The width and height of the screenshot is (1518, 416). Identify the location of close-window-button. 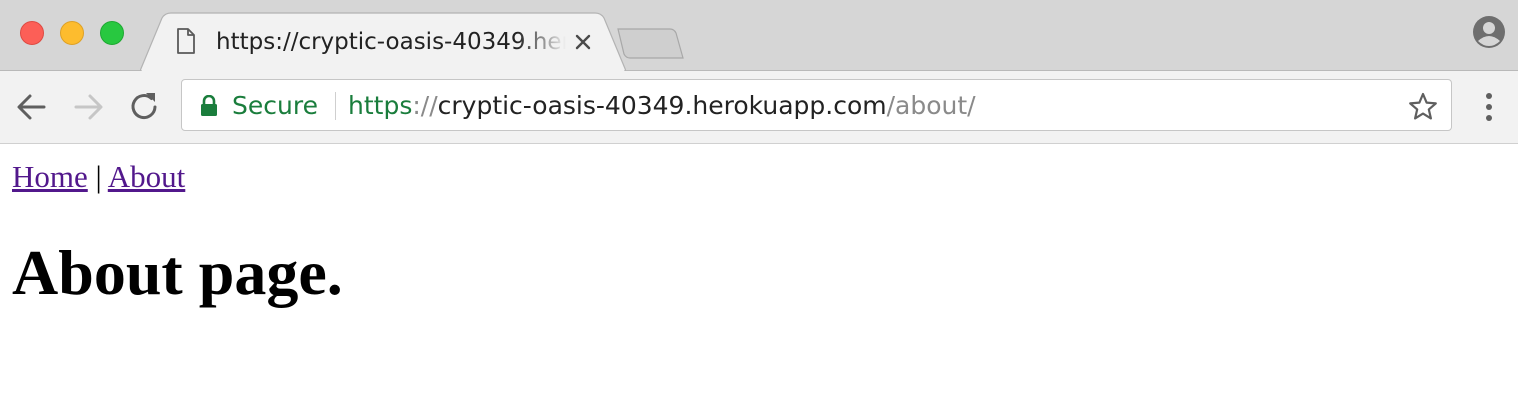
(32, 33).